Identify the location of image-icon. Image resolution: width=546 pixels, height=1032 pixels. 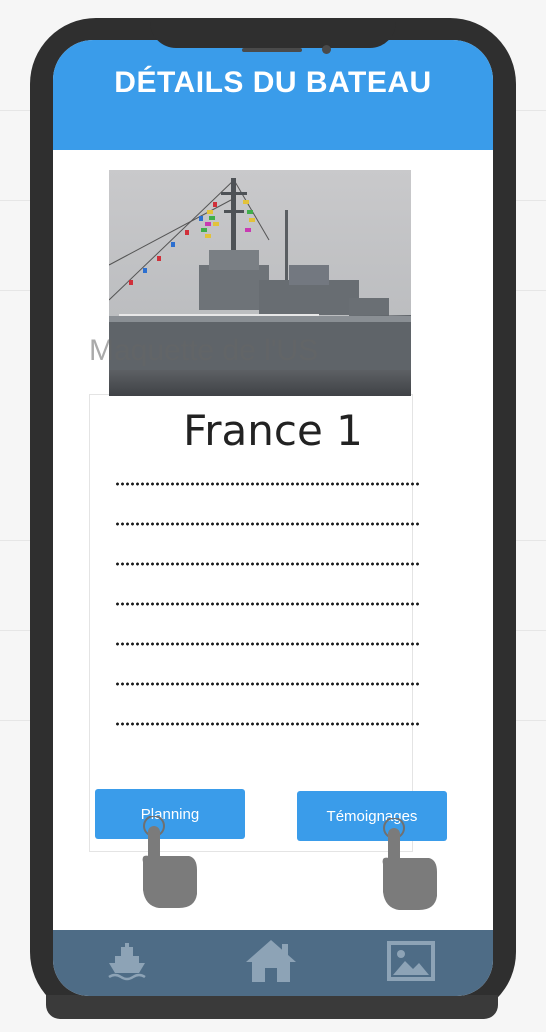
(411, 963).